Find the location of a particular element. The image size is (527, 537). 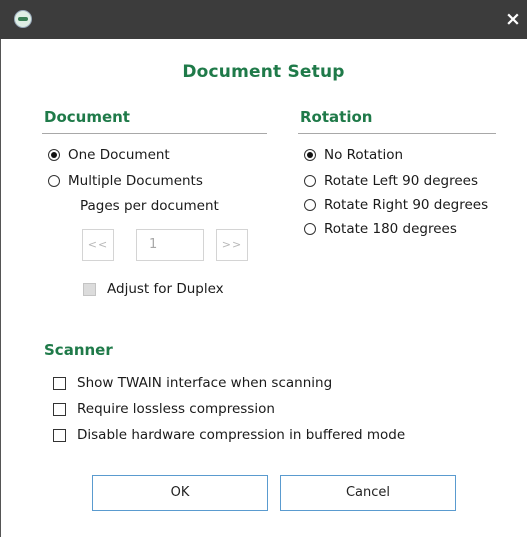

radio-rotate-left-90-label: Rotate Left 90 degrees is located at coordinates (401, 181).